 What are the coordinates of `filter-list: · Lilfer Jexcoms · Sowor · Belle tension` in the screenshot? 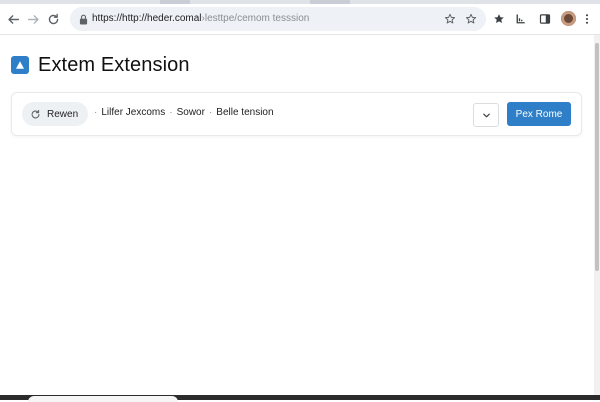 It's located at (182, 112).